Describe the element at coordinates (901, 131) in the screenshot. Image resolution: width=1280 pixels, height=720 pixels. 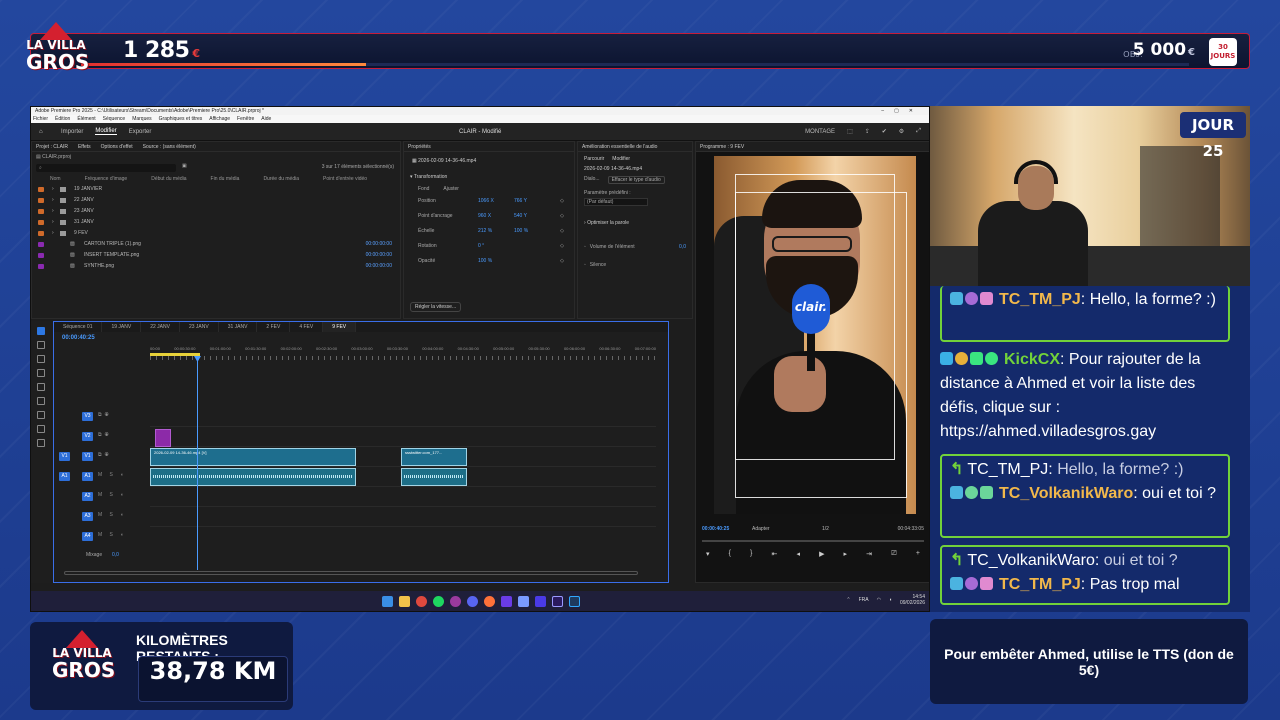
I see `settings-icon: ⚙` at that location.